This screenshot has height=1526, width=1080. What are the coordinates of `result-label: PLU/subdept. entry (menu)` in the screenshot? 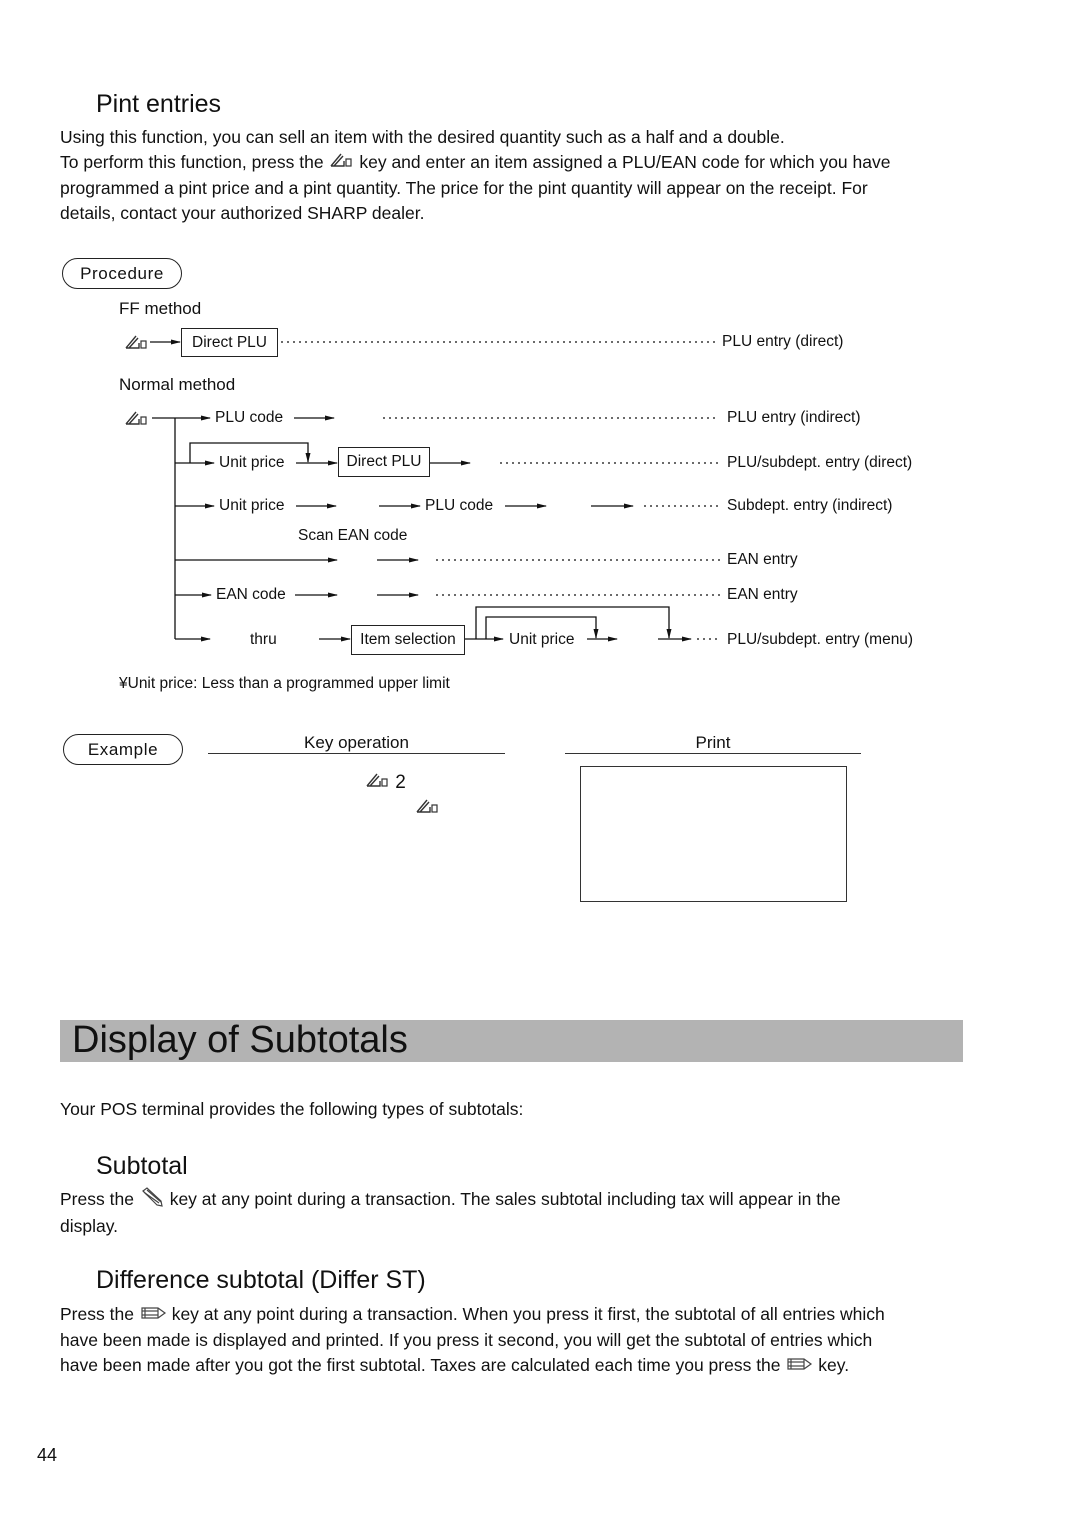 It's located at (820, 639).